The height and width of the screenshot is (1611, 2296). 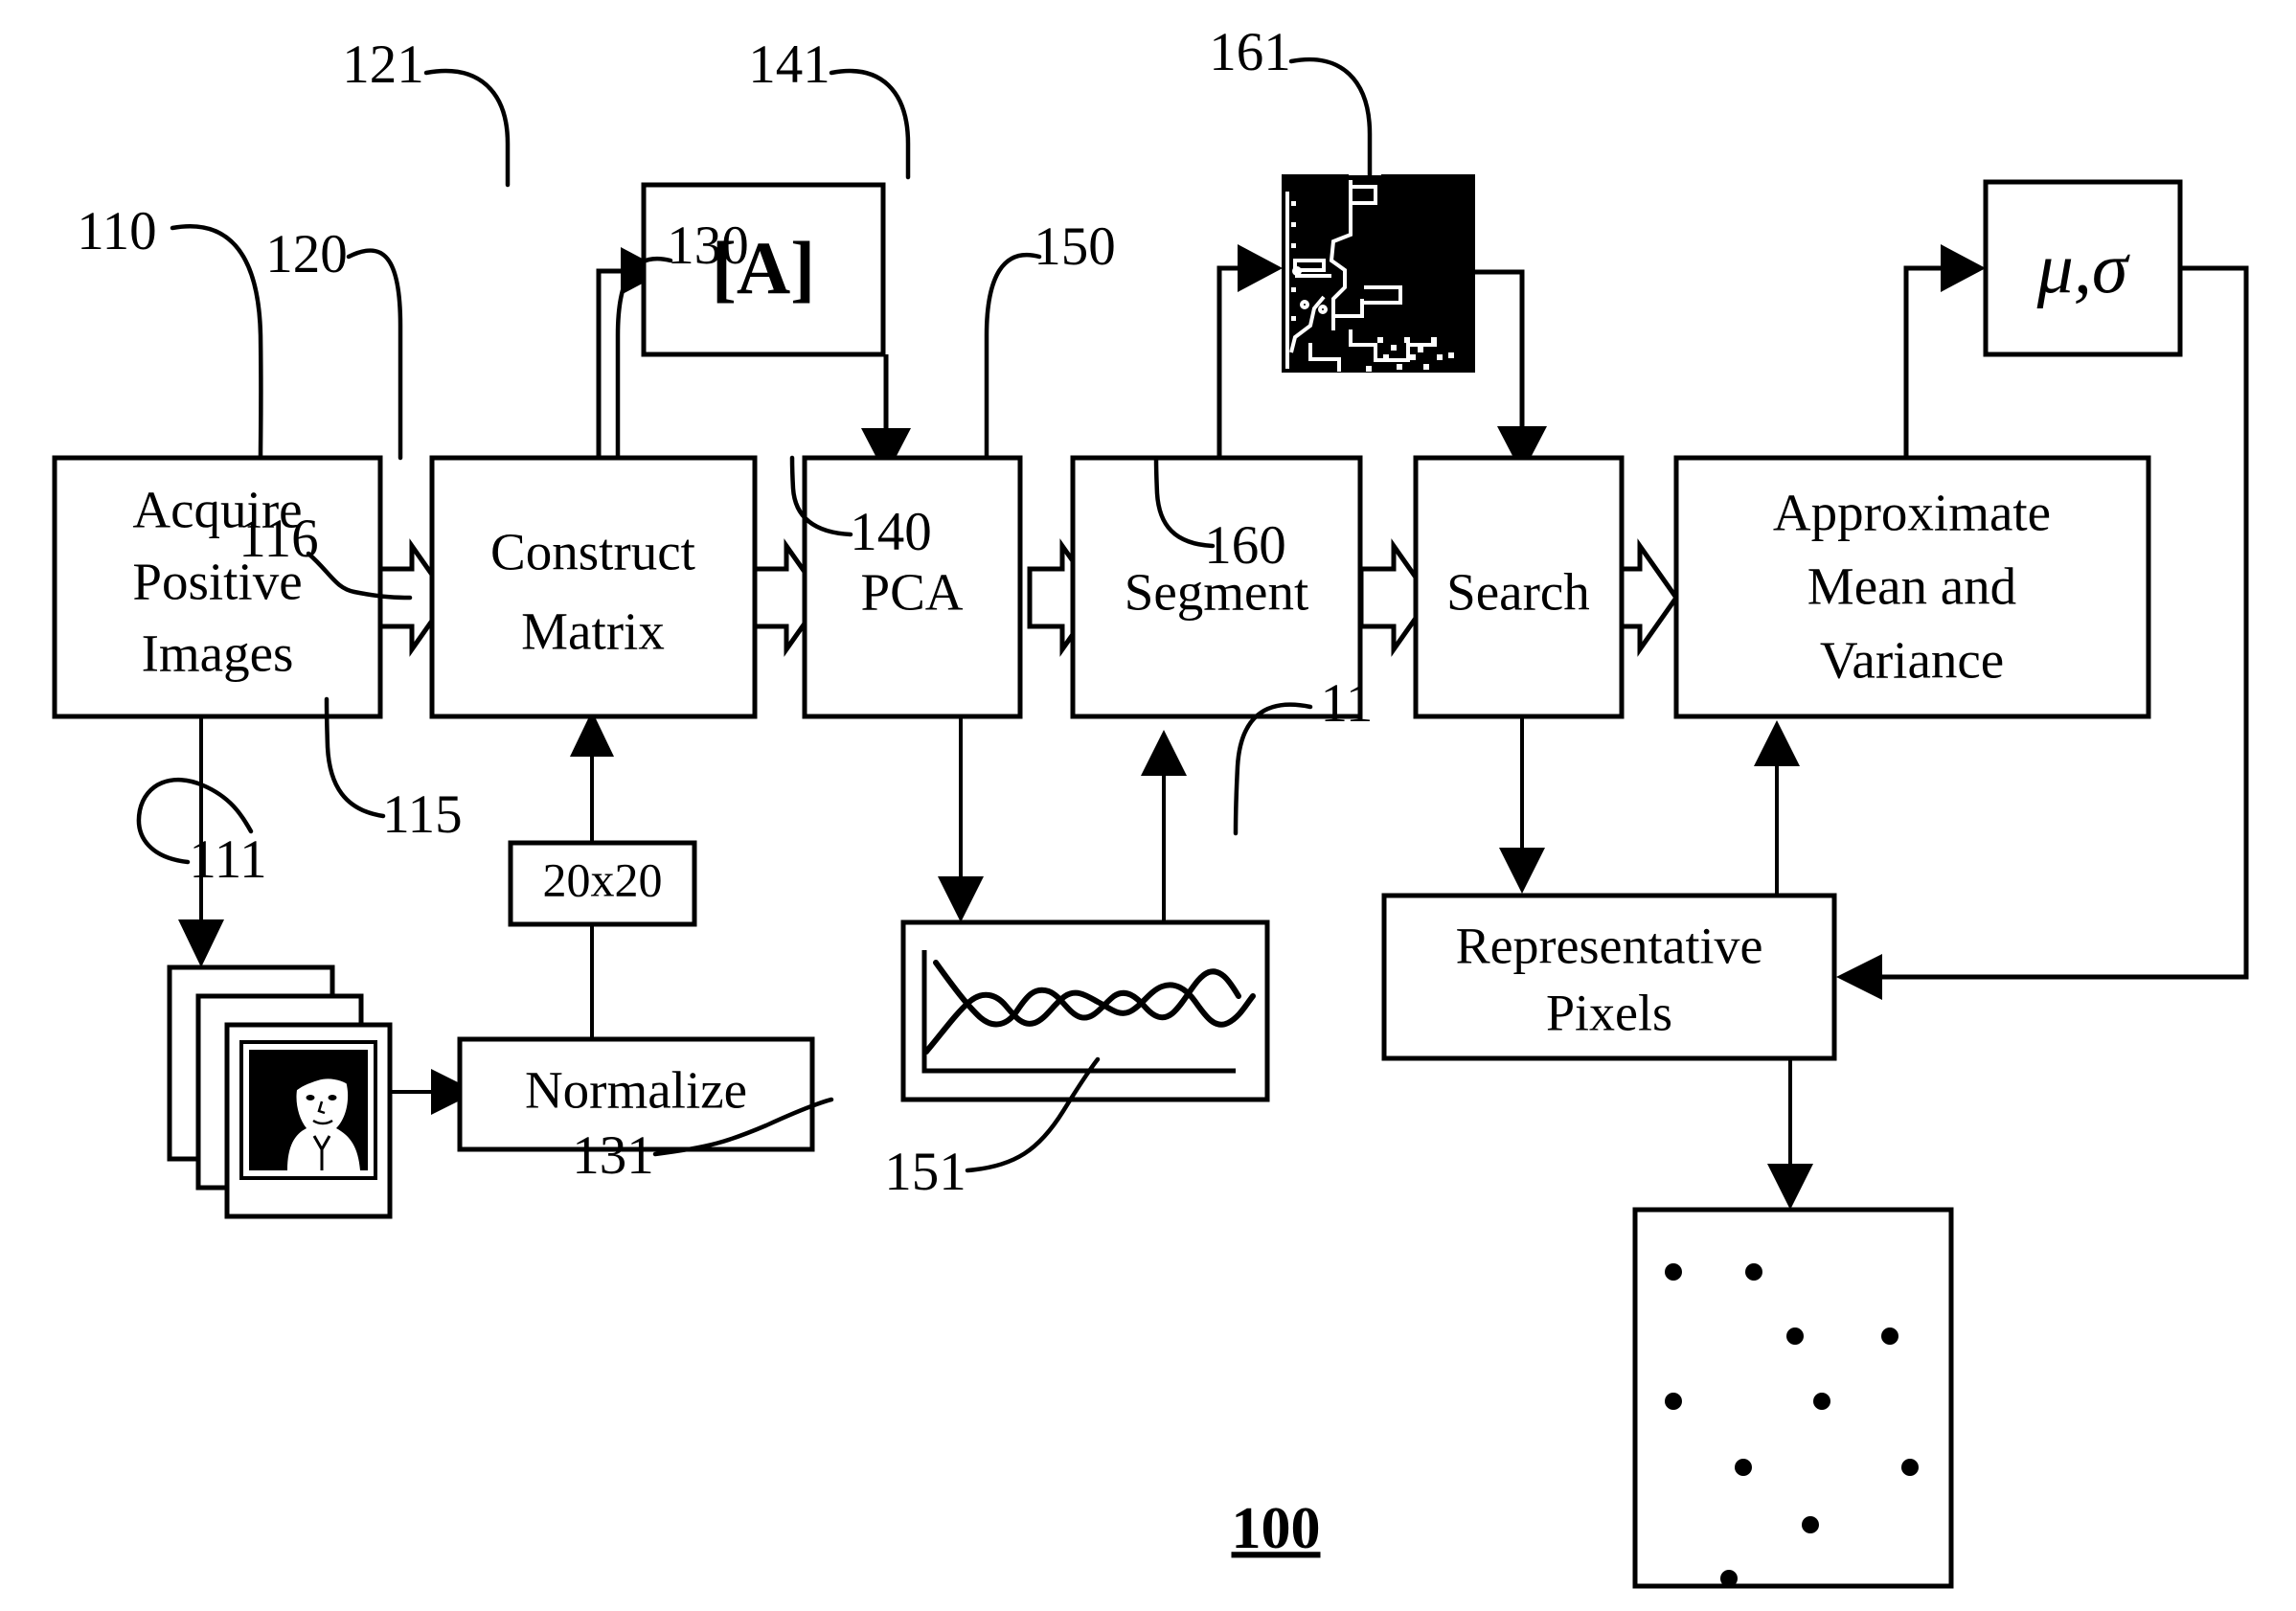 I want to click on box-approximate-line-2: Mean and, so click(x=1912, y=586).